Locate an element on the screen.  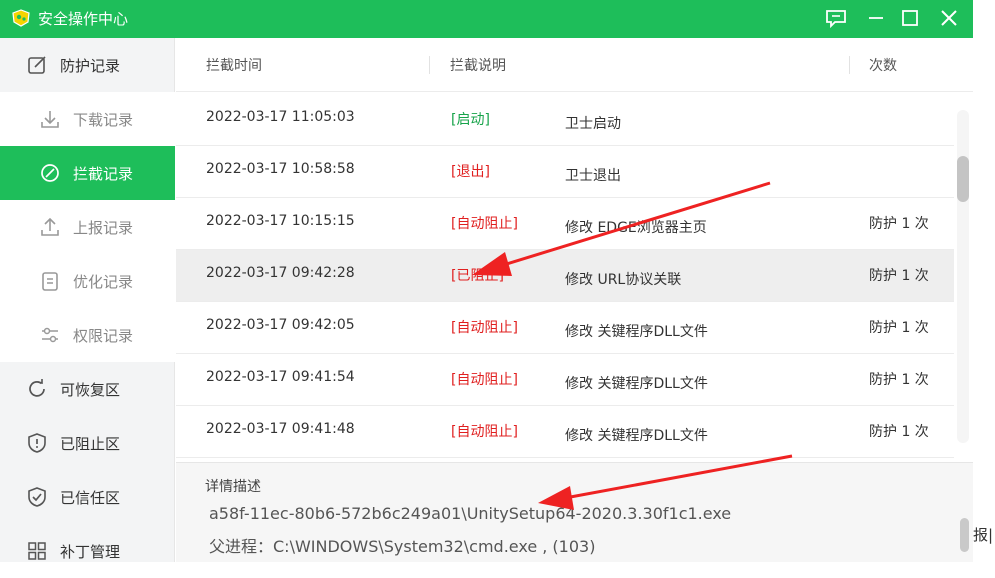
shield-alert-icon is located at coordinates (37, 443).